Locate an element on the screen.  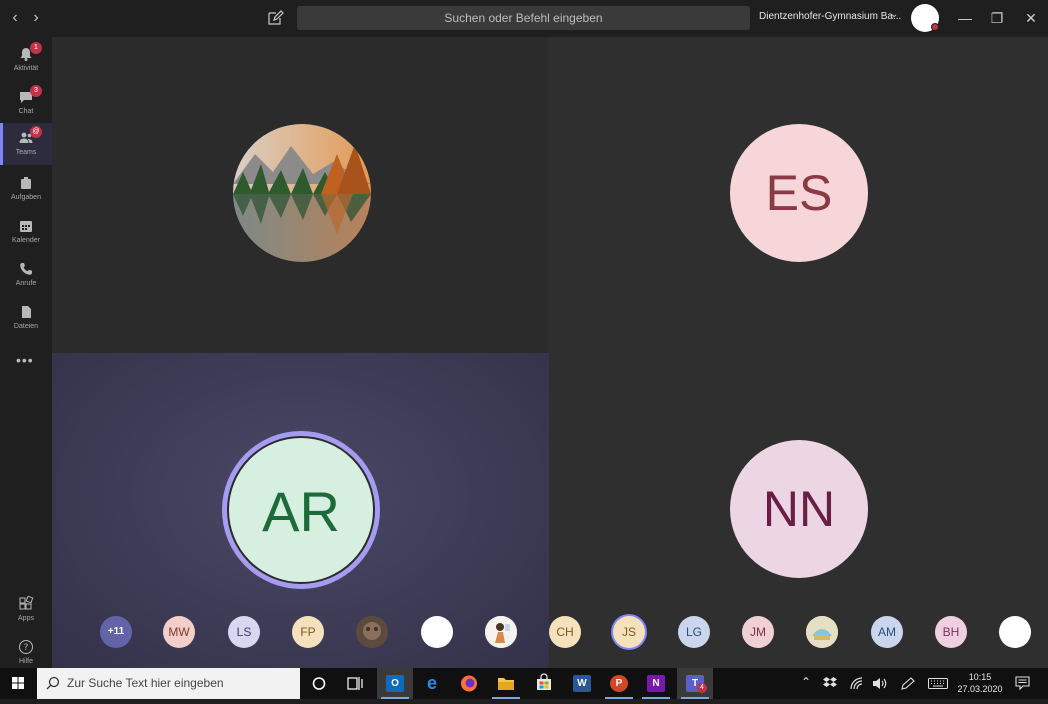
files-icon is located at coordinates (26, 312).